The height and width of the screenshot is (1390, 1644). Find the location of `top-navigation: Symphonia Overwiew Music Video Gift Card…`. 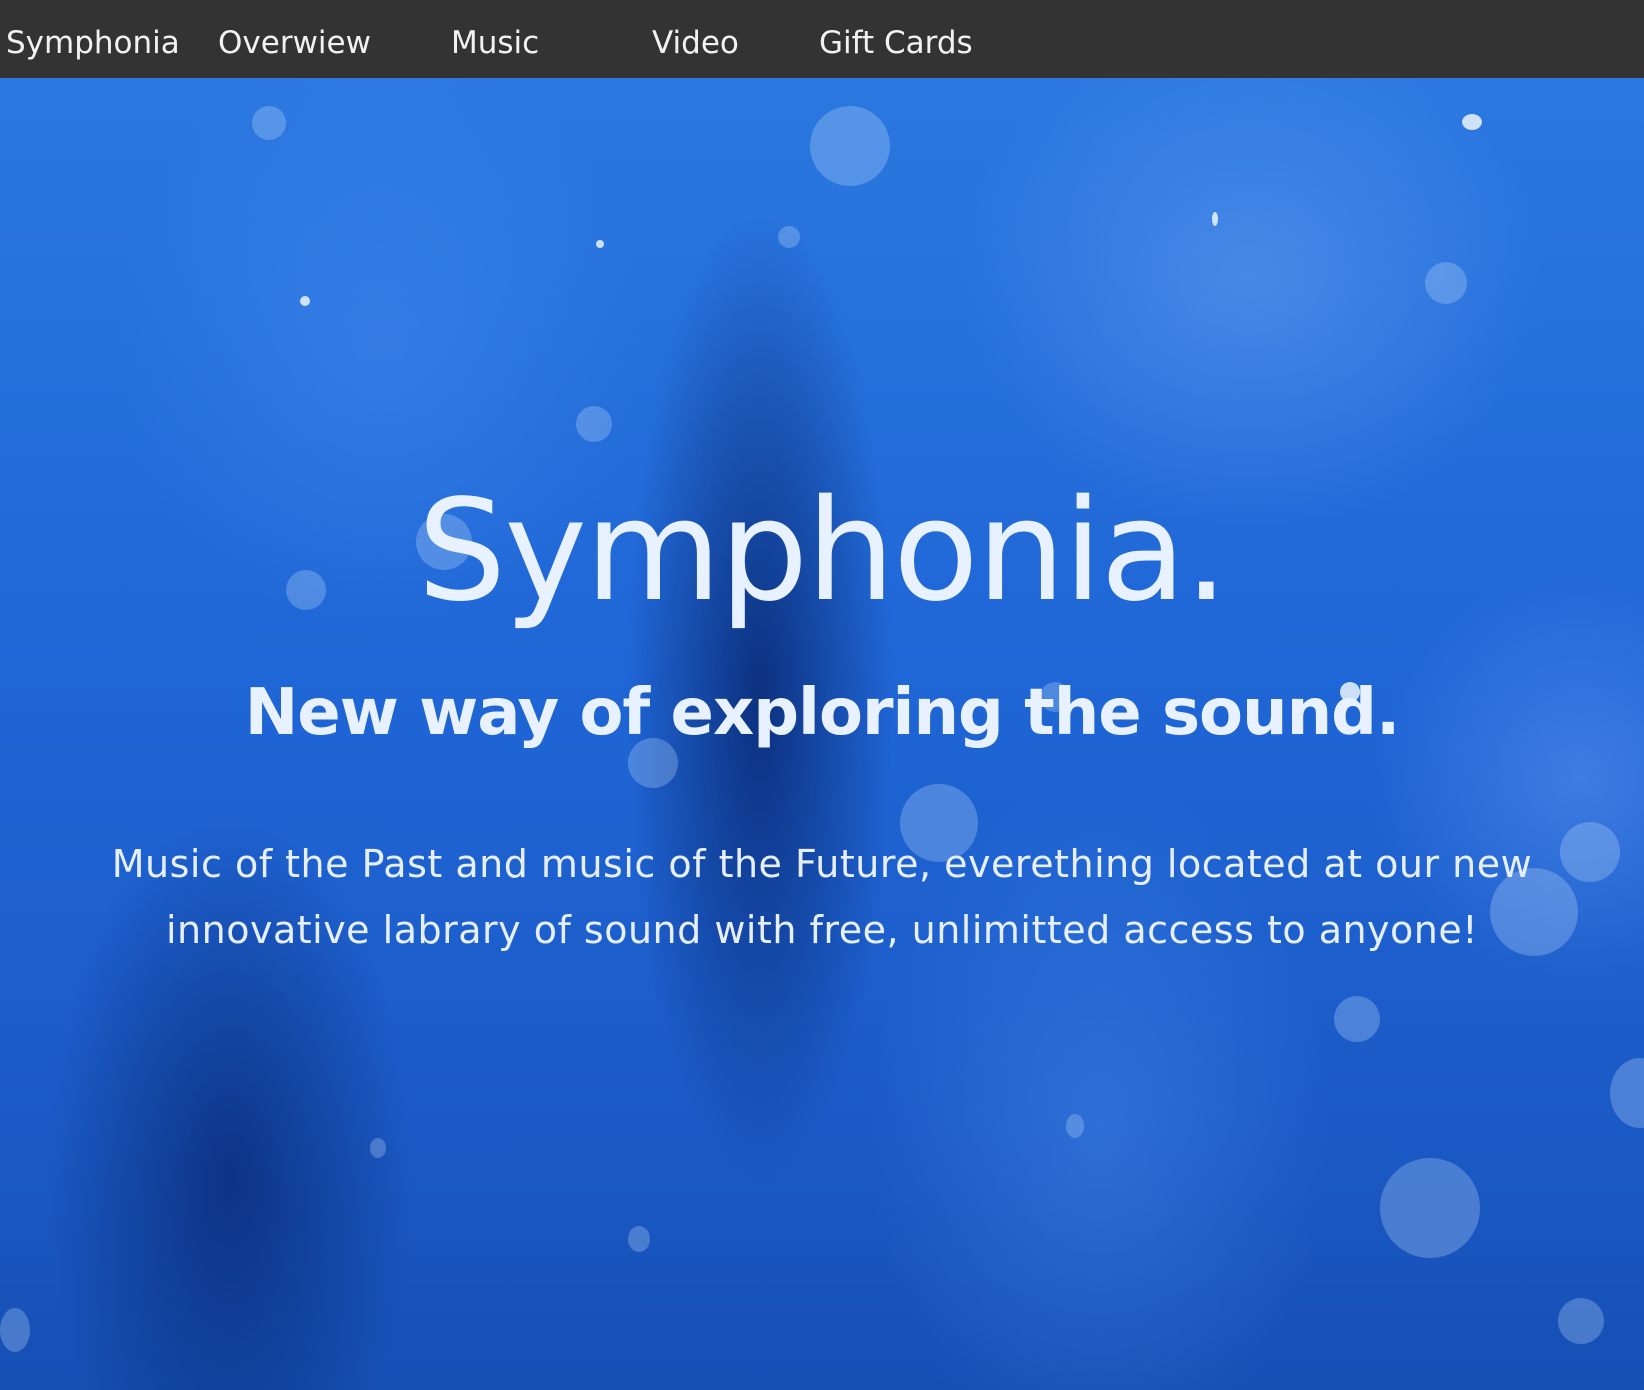

top-navigation: Symphonia Overwiew Music Video Gift Card… is located at coordinates (822, 39).